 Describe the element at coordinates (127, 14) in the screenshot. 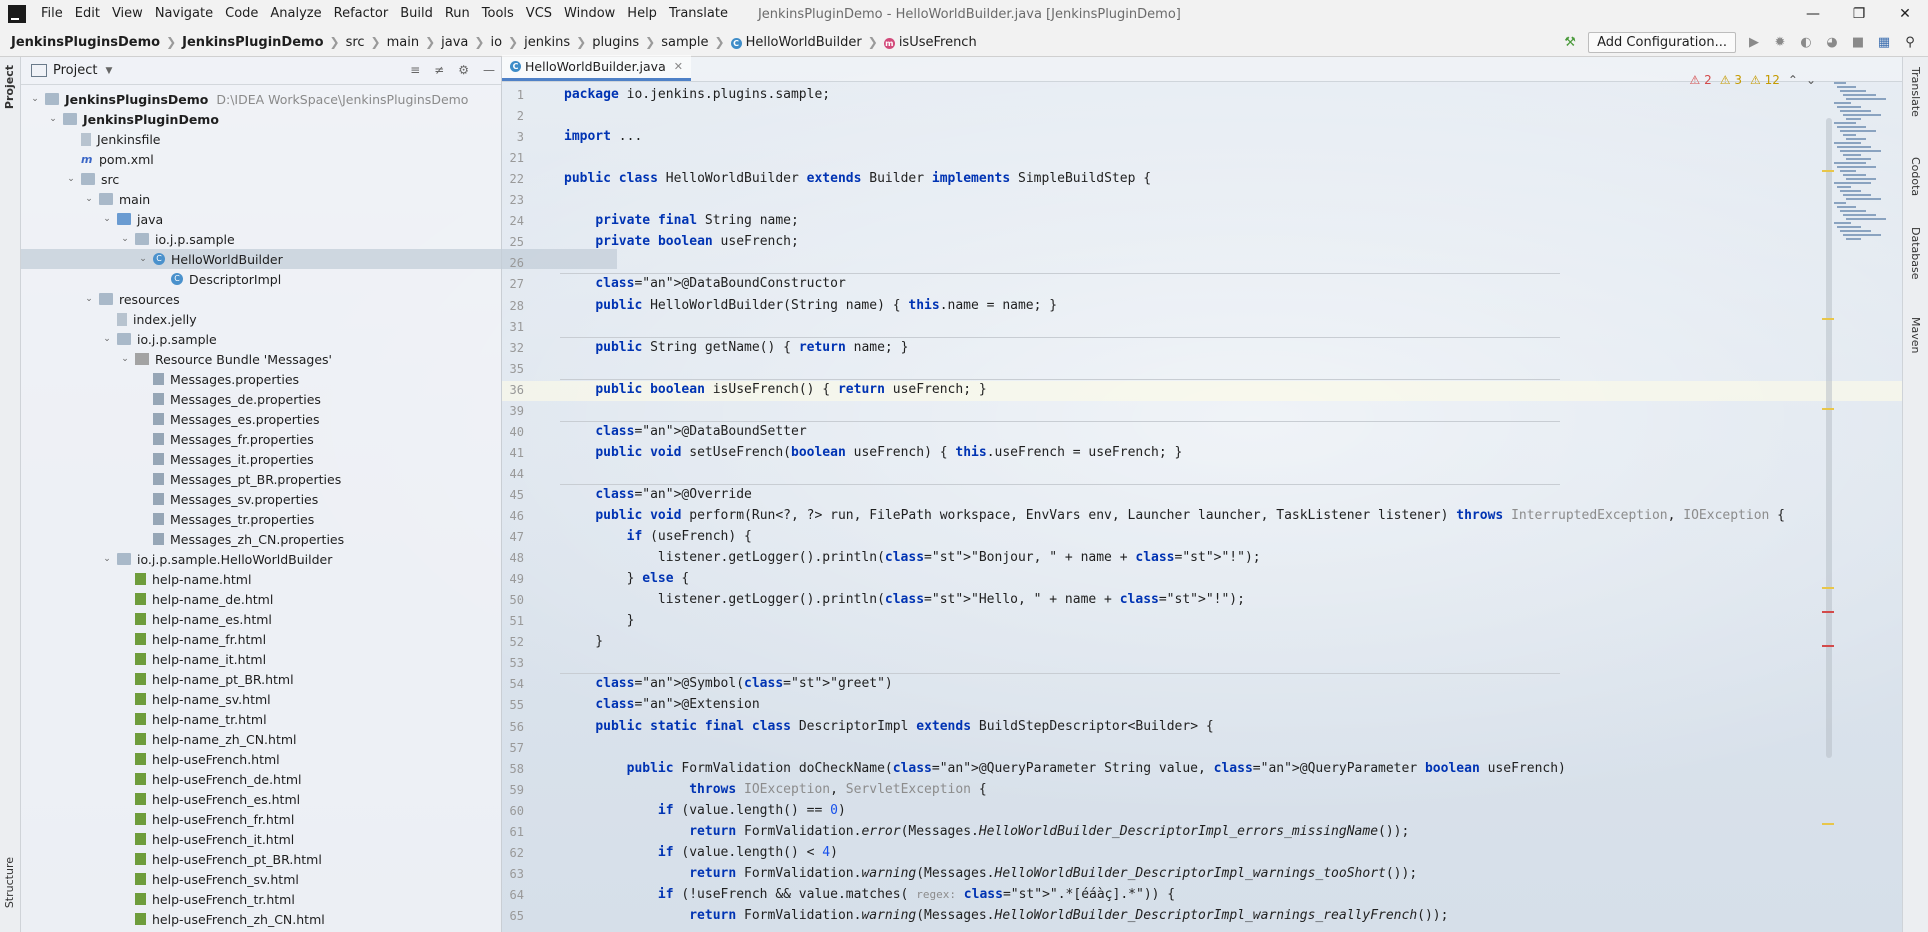

I see `menu-view: View` at that location.